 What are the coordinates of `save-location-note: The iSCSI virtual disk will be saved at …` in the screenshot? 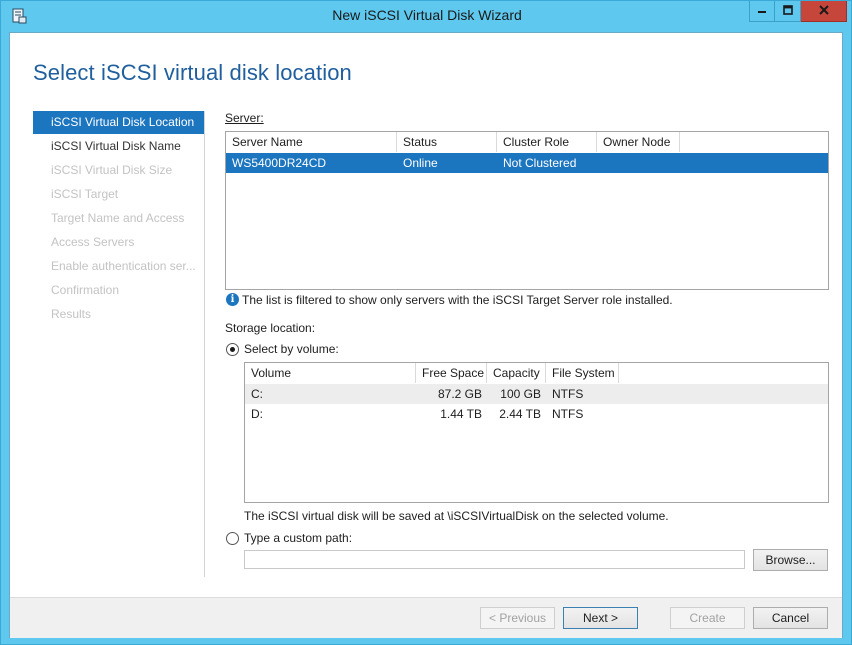 It's located at (456, 516).